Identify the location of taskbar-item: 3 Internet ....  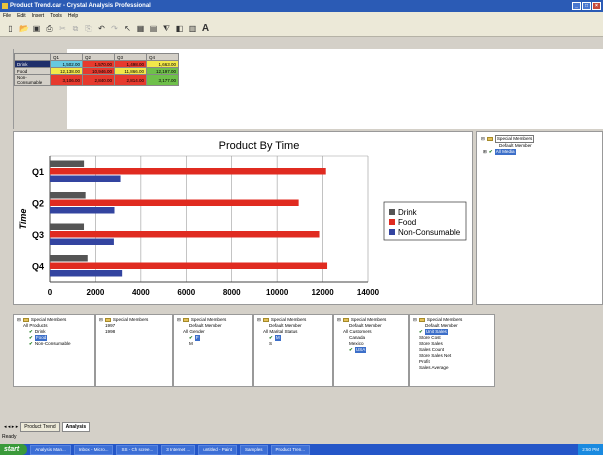
(178, 449).